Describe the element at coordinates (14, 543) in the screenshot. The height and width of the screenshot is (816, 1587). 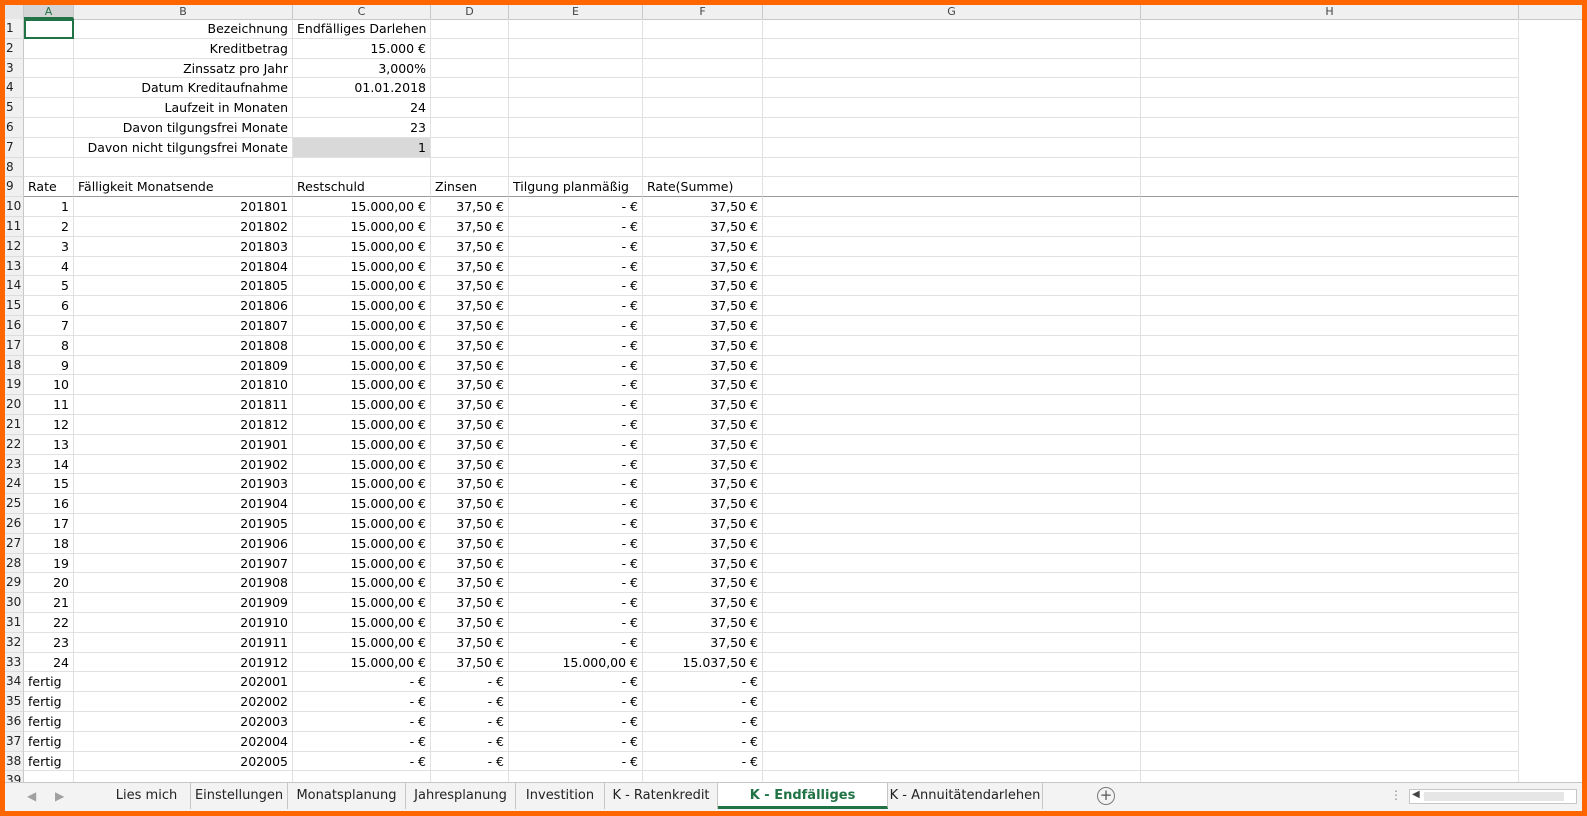
I see `row-header: 27` at that location.